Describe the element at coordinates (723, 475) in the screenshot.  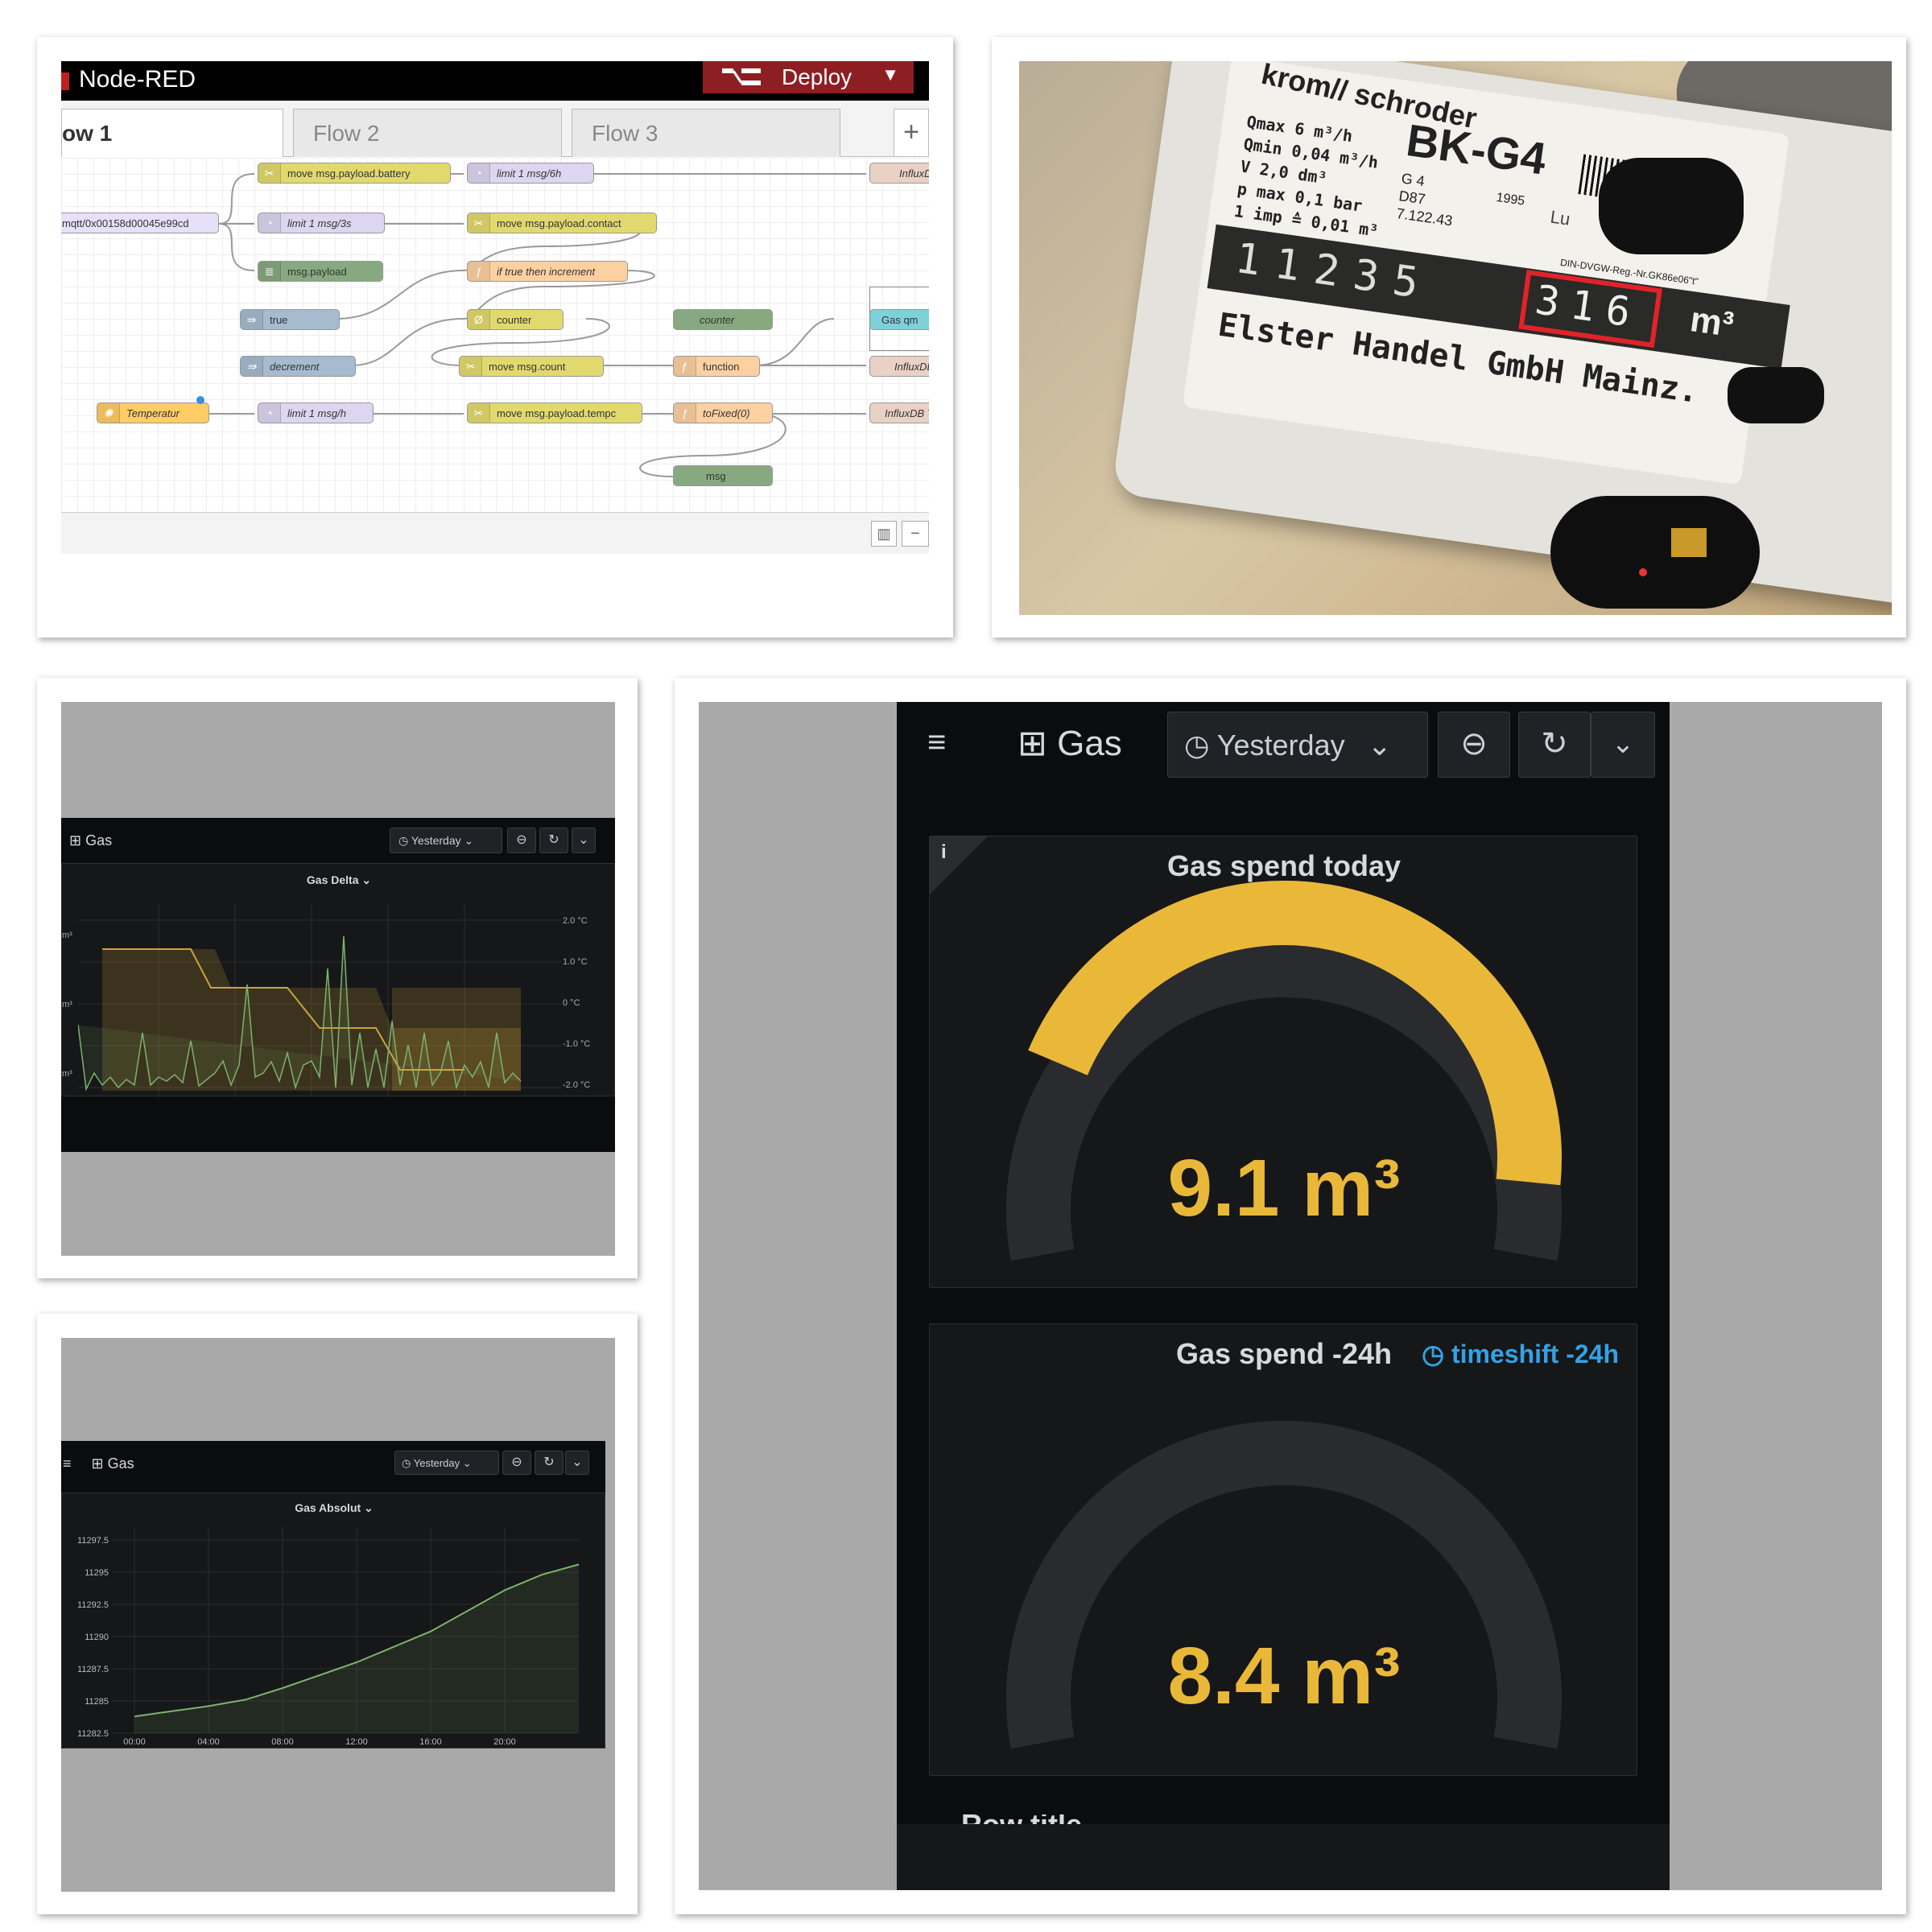
I see `node-debug-msg: msg` at that location.